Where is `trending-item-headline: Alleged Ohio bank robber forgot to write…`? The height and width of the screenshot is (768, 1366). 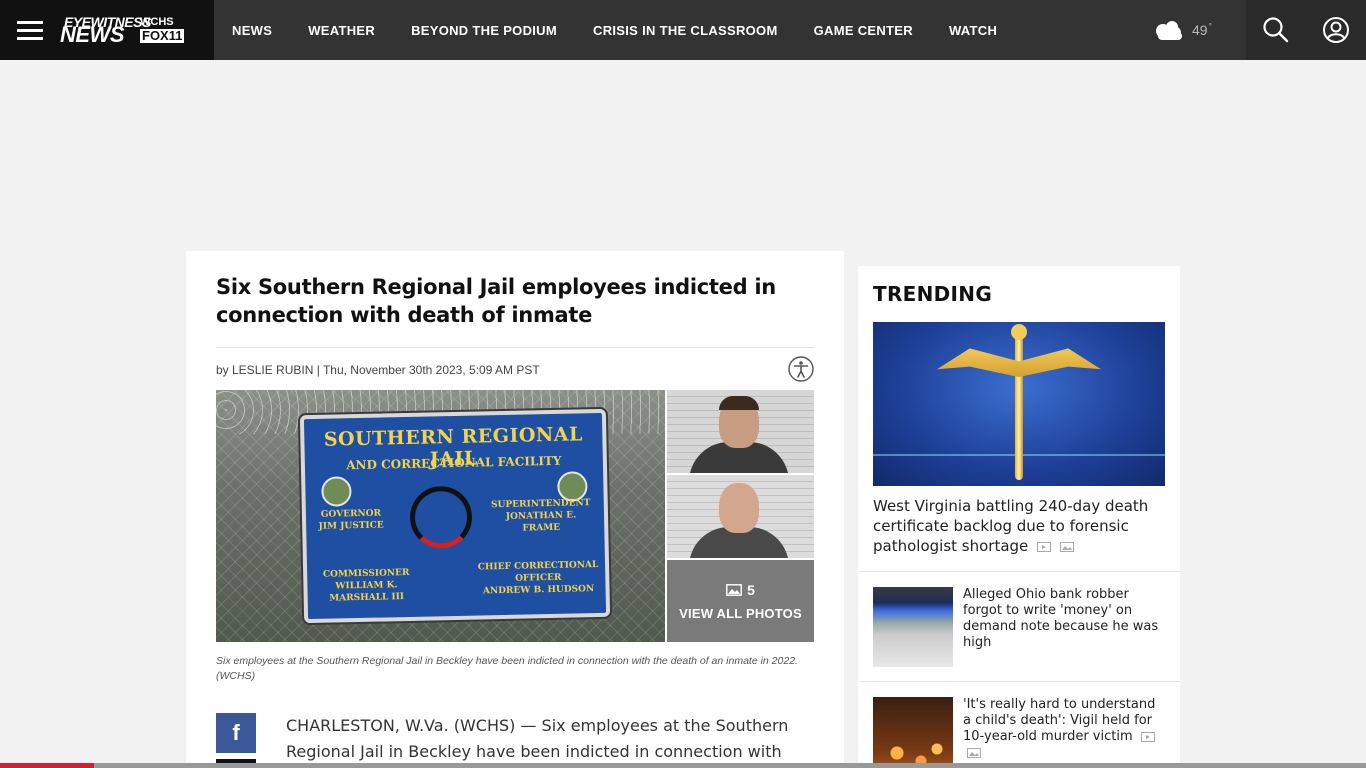 trending-item-headline: Alleged Ohio bank robber forgot to write… is located at coordinates (1061, 618).